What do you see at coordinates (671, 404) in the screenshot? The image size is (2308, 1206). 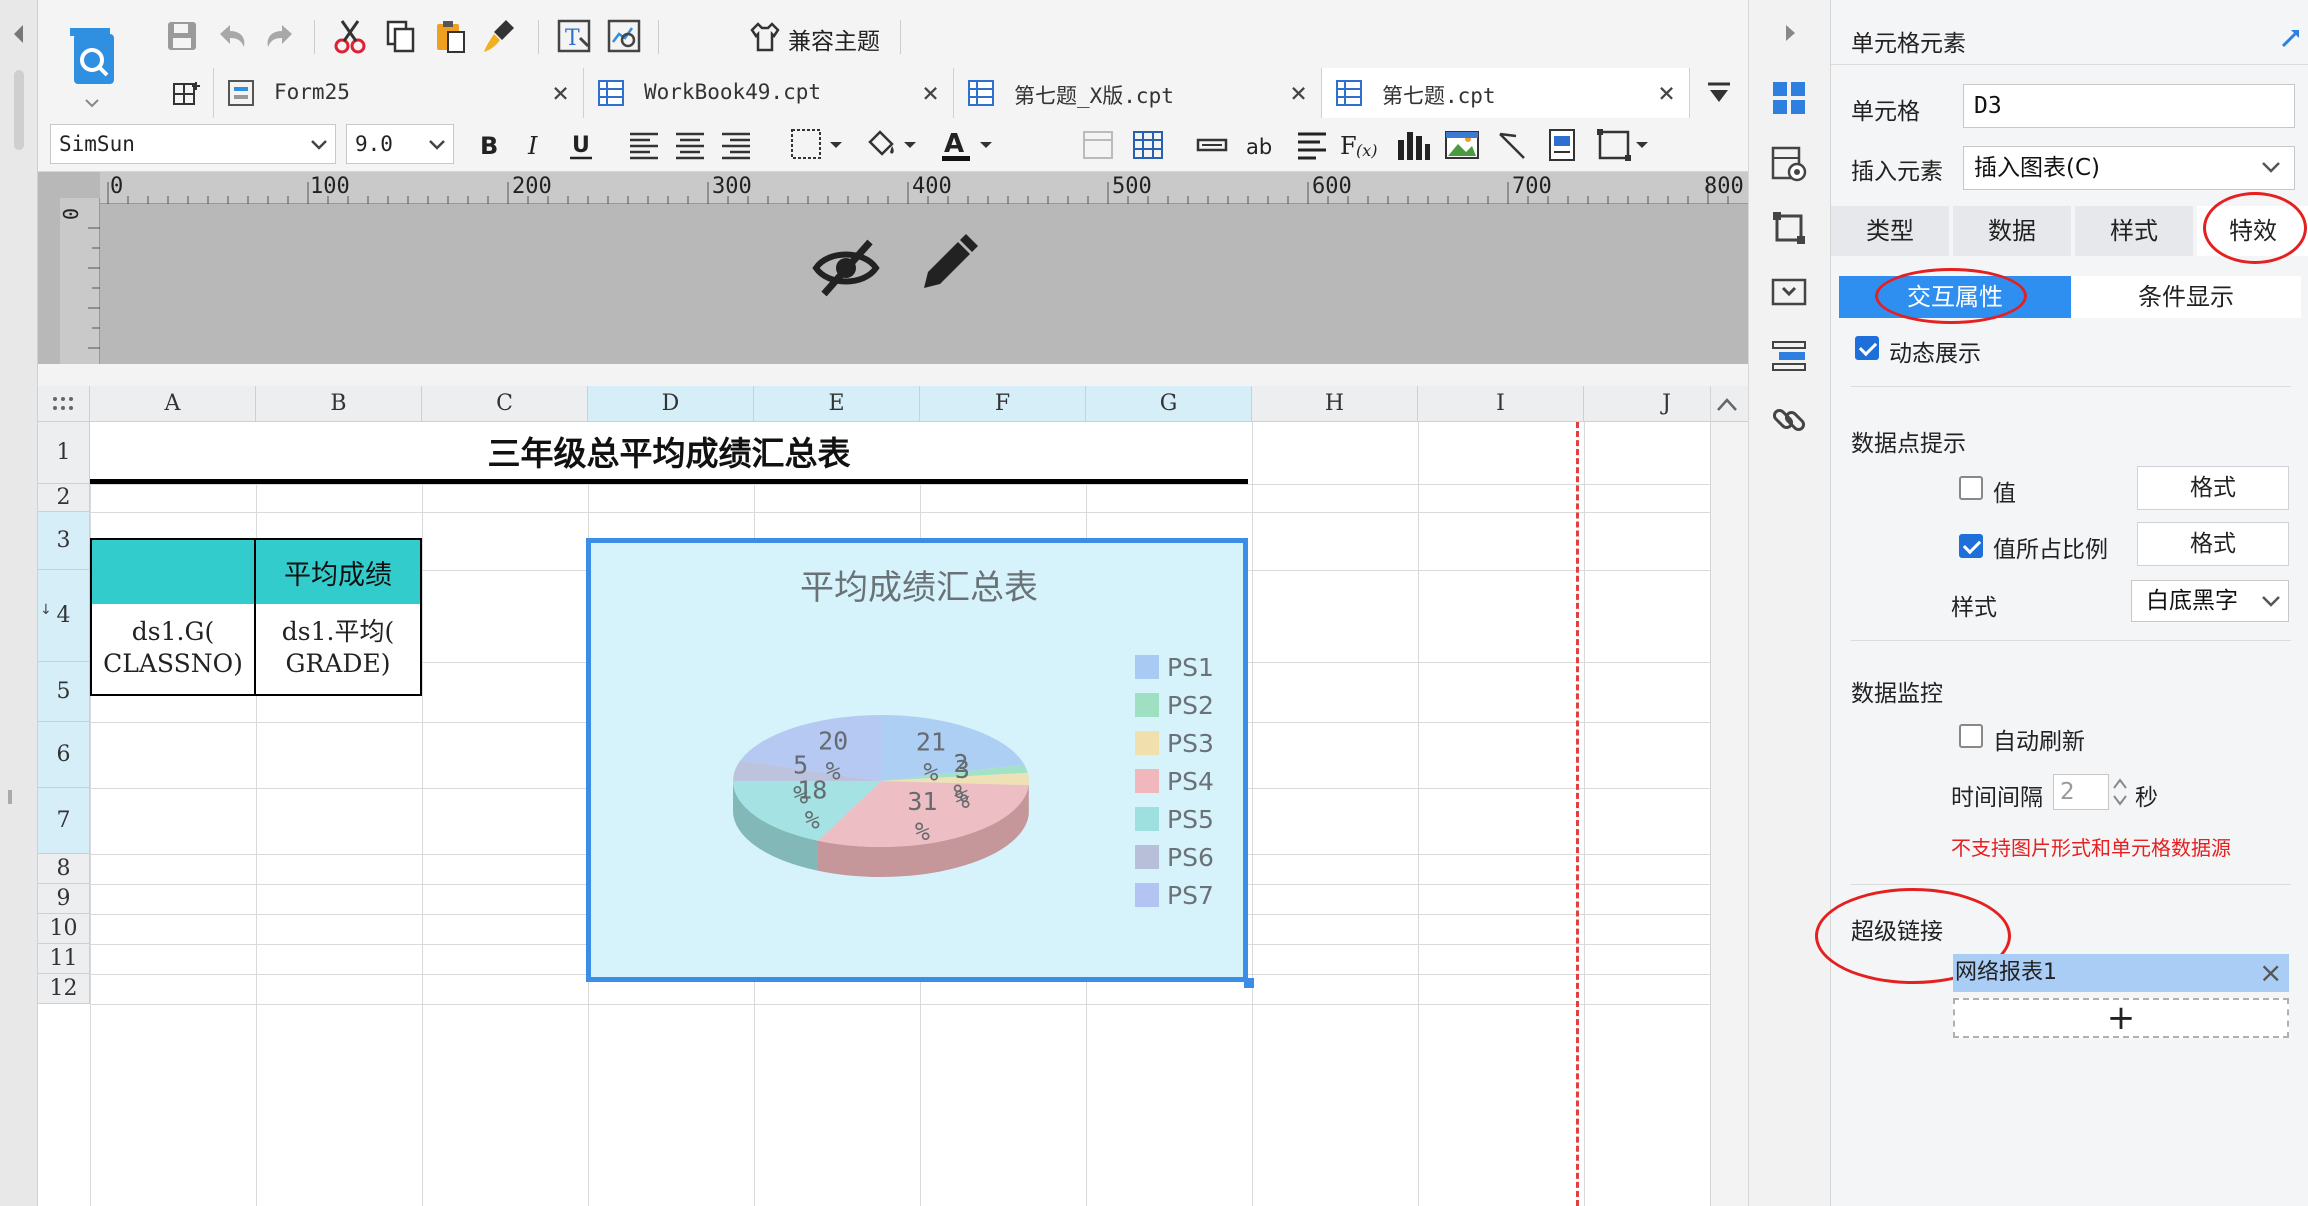 I see `column-header-d: D` at bounding box center [671, 404].